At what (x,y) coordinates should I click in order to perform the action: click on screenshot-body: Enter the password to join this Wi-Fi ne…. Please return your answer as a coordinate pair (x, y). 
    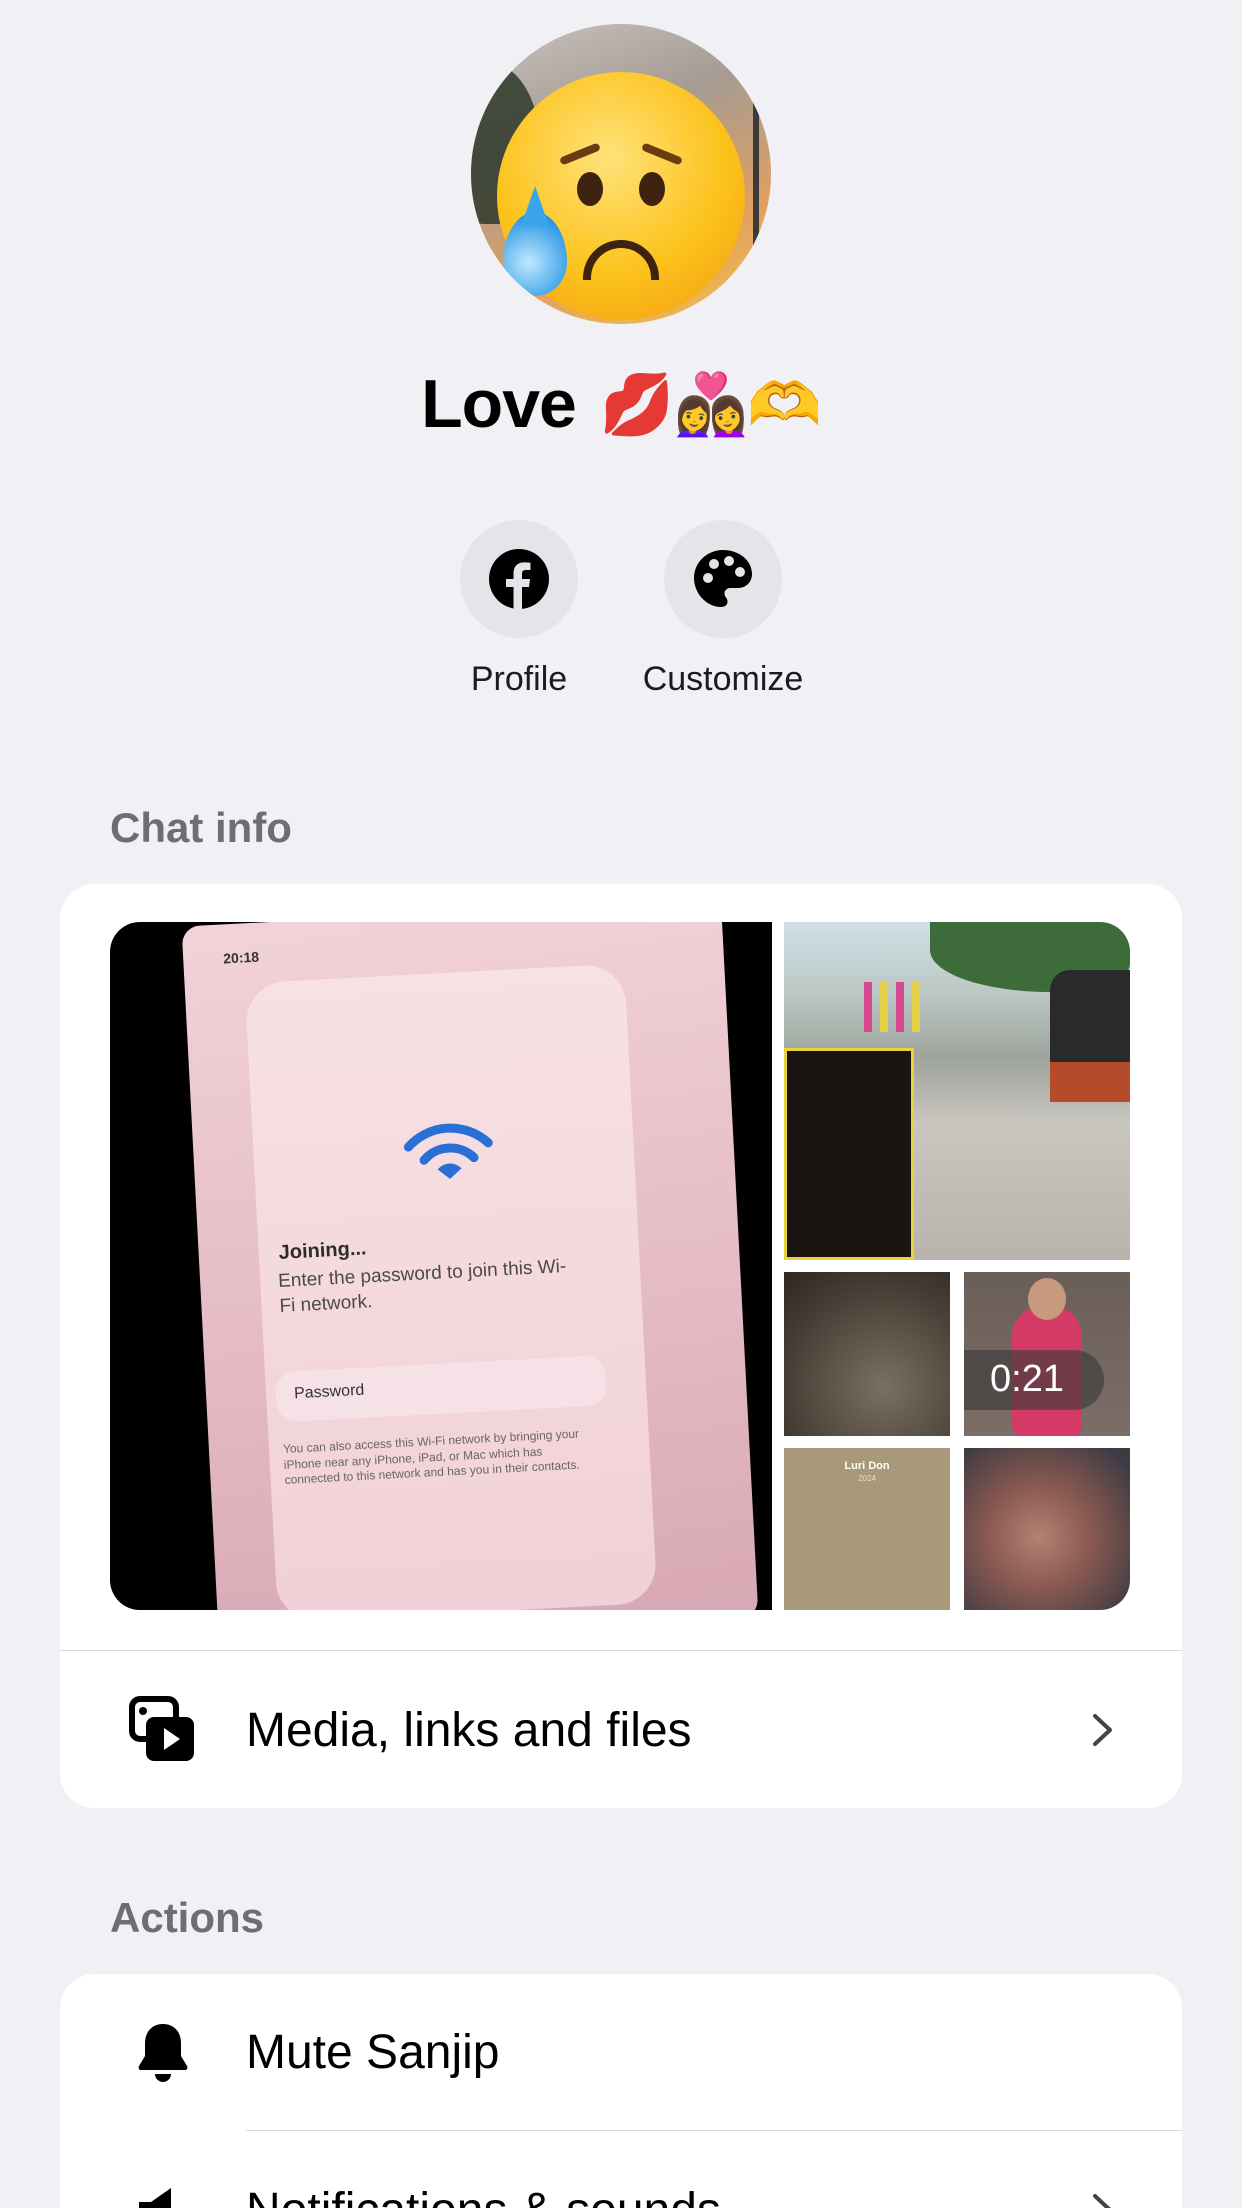
    Looking at the image, I should click on (422, 1286).